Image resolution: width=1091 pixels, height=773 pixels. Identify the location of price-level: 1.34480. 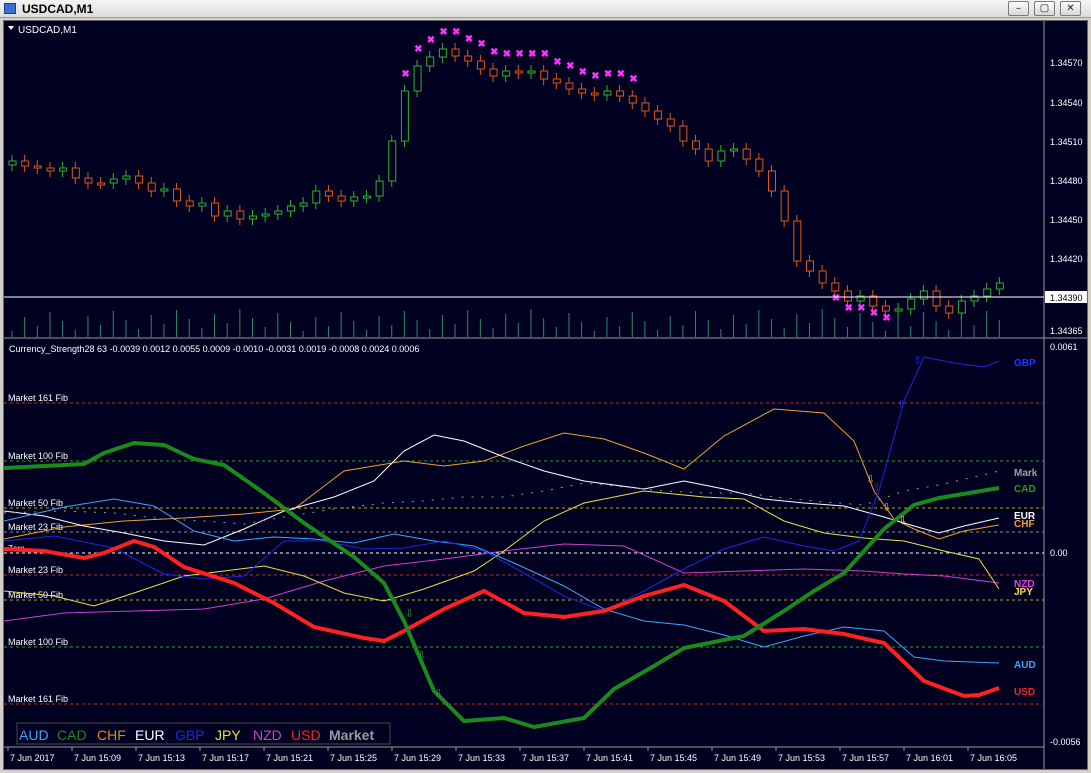
(1066, 181).